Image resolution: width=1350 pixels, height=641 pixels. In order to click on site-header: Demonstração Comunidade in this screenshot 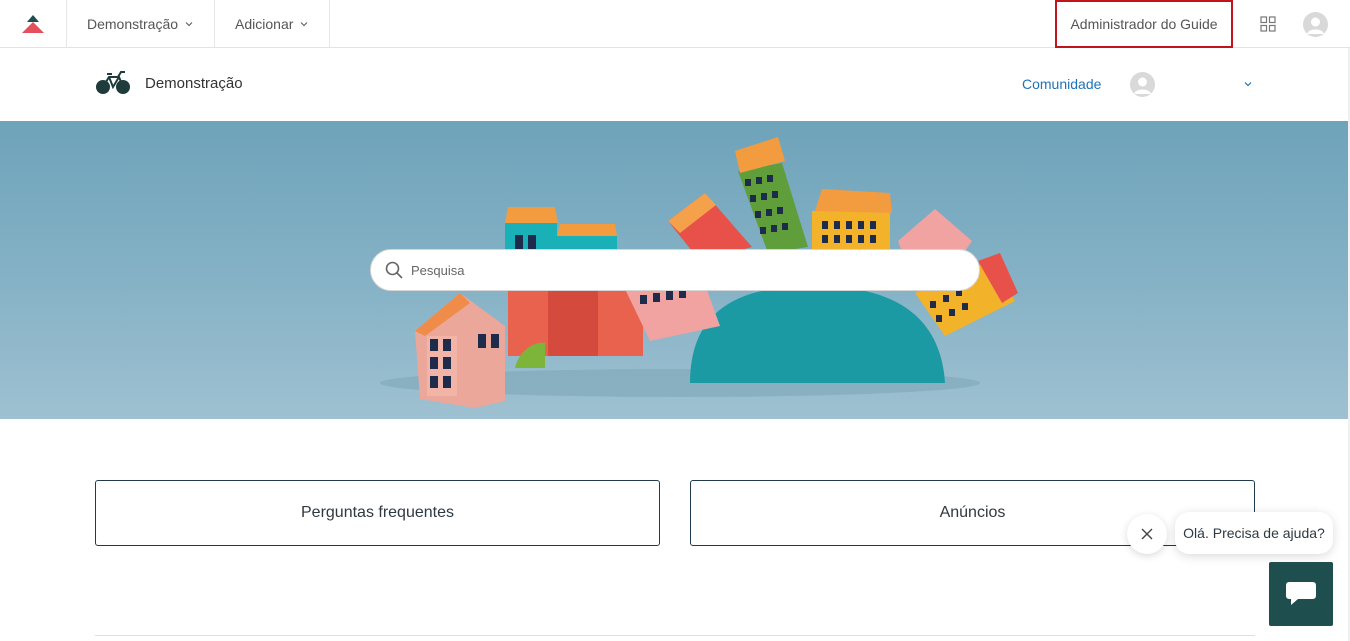, I will do `click(675, 84)`.